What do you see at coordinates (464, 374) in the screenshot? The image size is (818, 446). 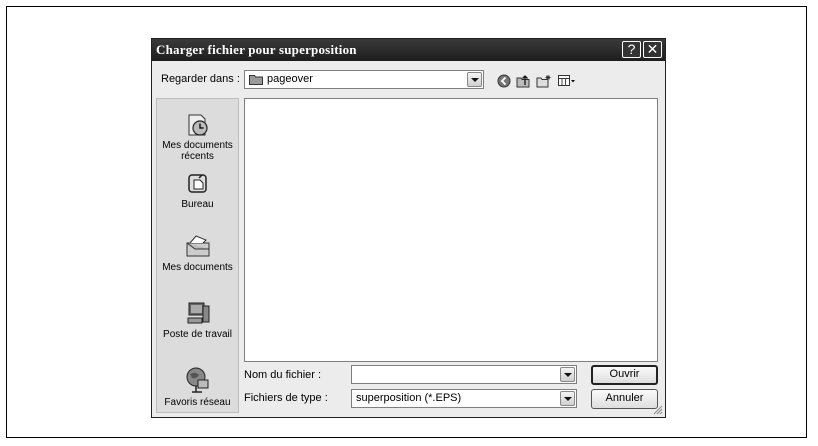 I see `filename-input` at bounding box center [464, 374].